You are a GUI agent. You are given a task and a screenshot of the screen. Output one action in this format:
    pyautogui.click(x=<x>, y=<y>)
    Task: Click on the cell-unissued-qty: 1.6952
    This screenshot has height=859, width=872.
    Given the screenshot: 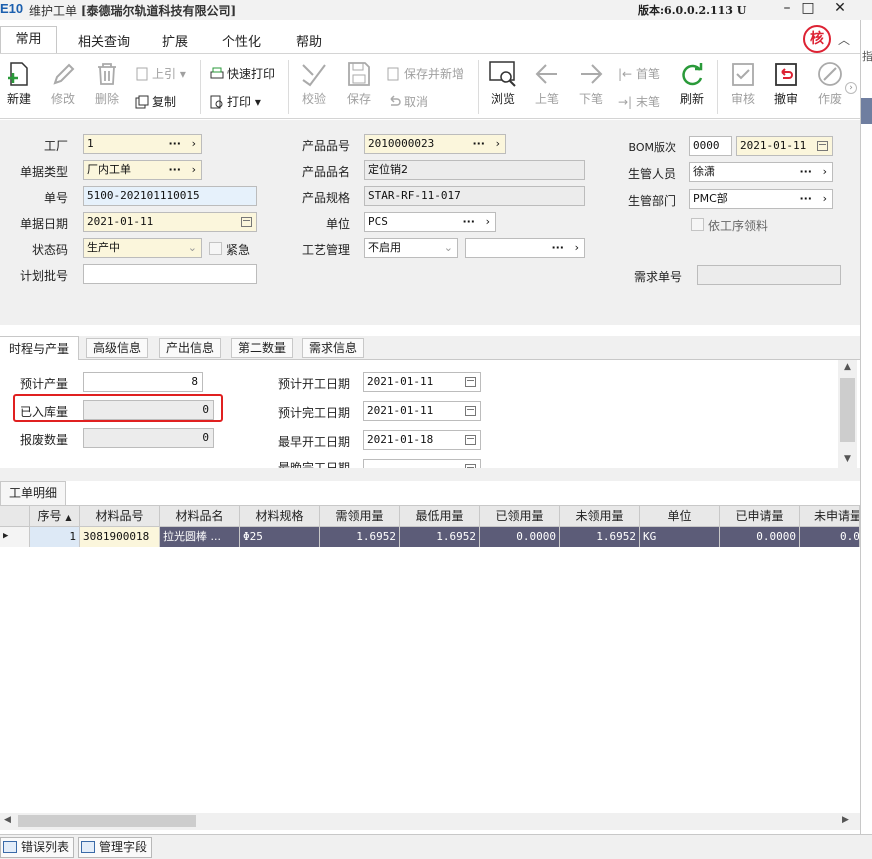 What is the action you would take?
    pyautogui.click(x=600, y=537)
    